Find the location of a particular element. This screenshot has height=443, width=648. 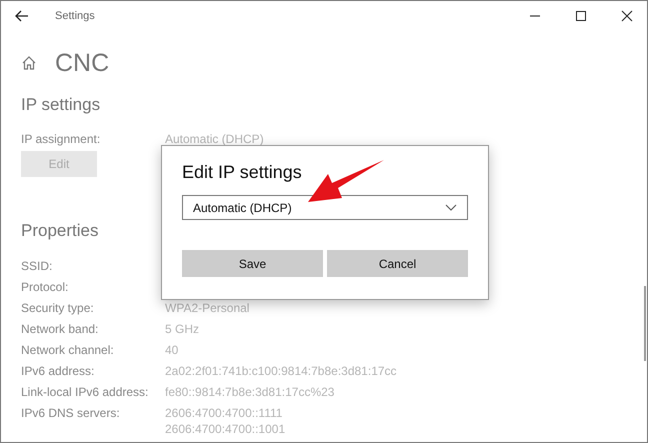

property-value: fe80::9814:7b8e:3d81:17cc%23 is located at coordinates (249, 392).